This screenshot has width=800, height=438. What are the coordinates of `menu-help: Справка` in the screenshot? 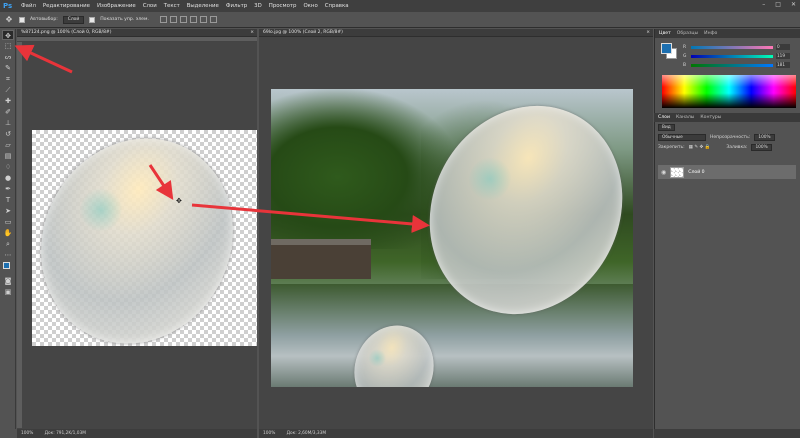 It's located at (337, 6).